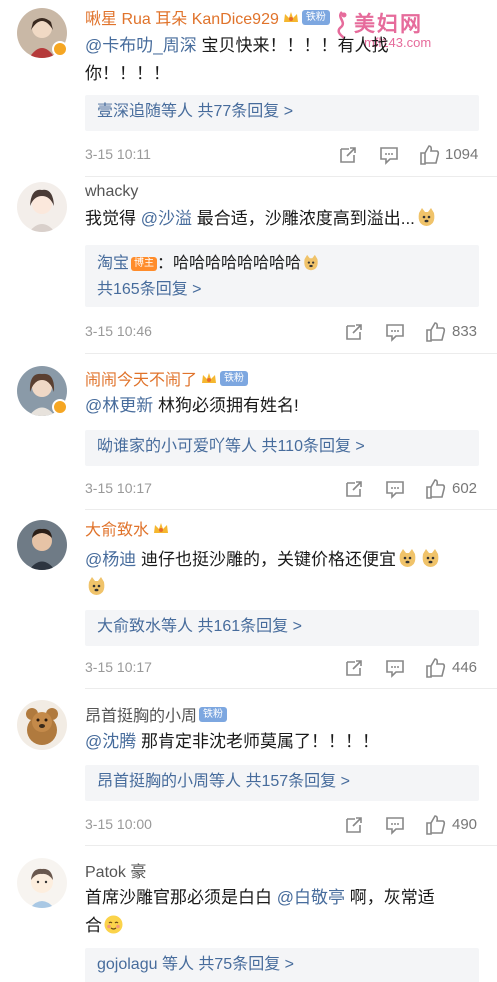  Describe the element at coordinates (118, 331) in the screenshot. I see `timestamp: 3-15 10:46` at that location.